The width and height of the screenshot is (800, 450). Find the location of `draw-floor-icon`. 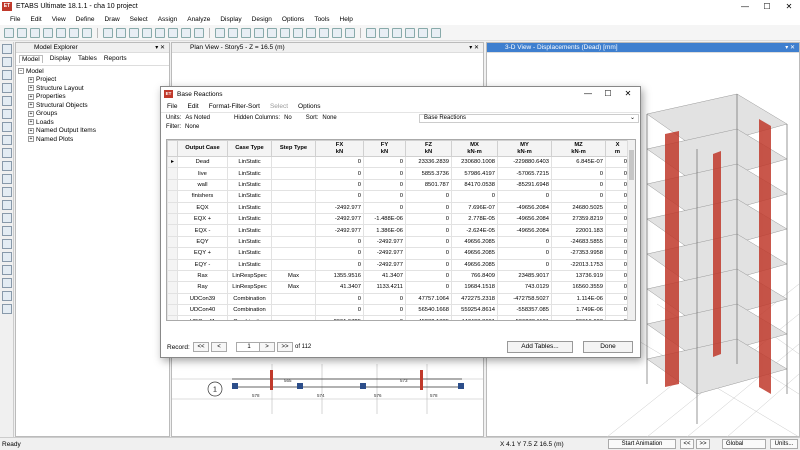

draw-floor-icon is located at coordinates (7, 114).